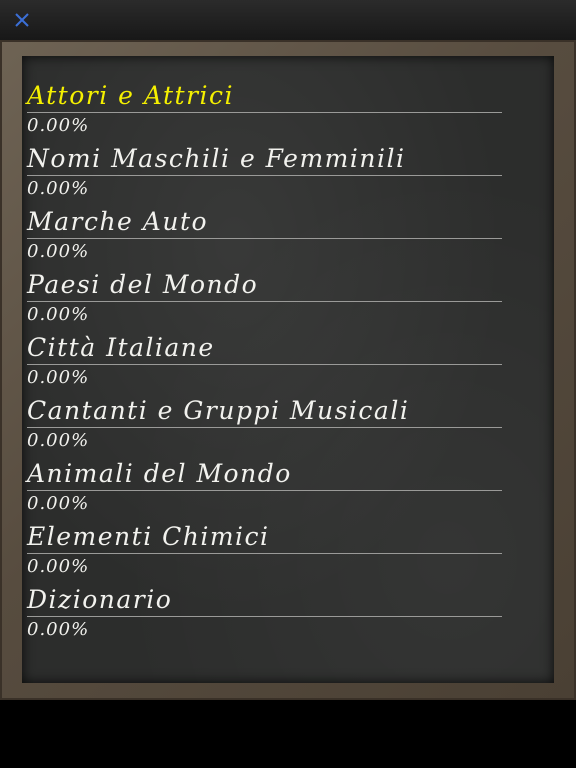  Describe the element at coordinates (264, 220) in the screenshot. I see `category-title: Marche Auto` at that location.